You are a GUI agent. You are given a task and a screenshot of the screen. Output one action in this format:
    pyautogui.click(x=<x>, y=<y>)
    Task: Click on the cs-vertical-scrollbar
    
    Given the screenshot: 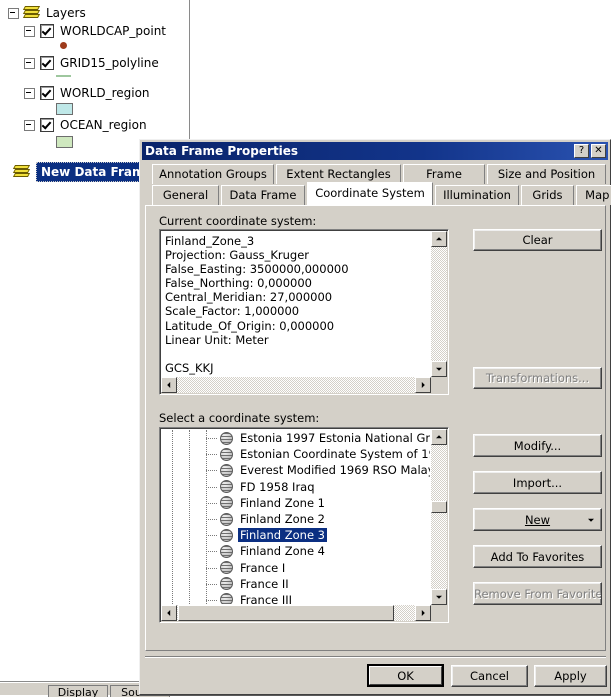 What is the action you would take?
    pyautogui.click(x=439, y=304)
    